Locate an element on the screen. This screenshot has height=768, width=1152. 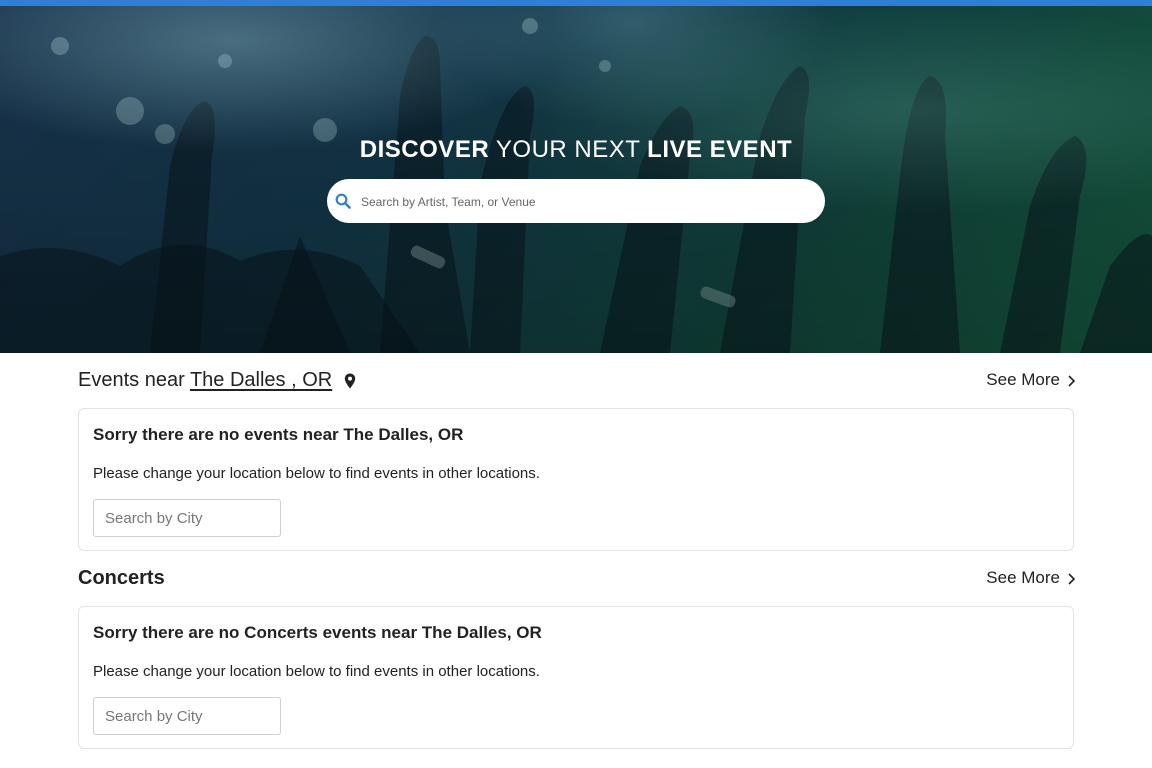
concerts-see-more-label: See More is located at coordinates (1023, 577).